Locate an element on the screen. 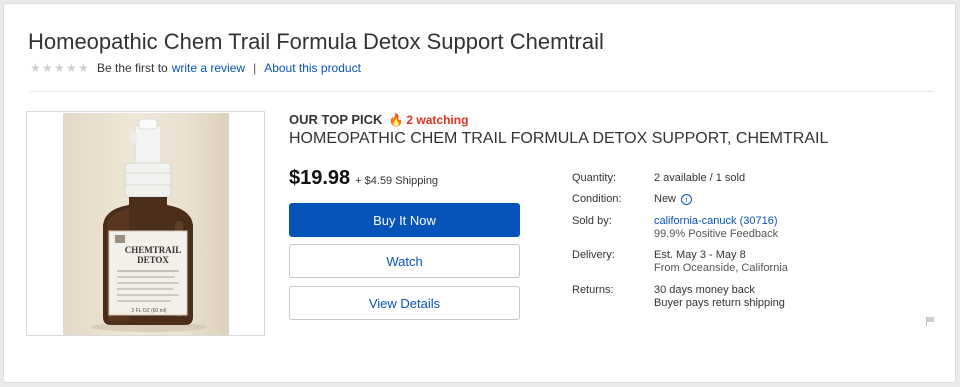 The image size is (960, 387). returns-policy: 30 days money back is located at coordinates (704, 290).